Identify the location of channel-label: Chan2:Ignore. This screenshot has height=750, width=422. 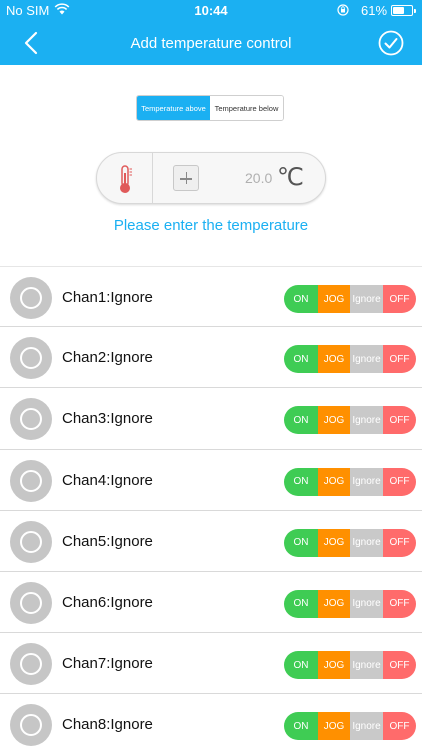
(107, 358).